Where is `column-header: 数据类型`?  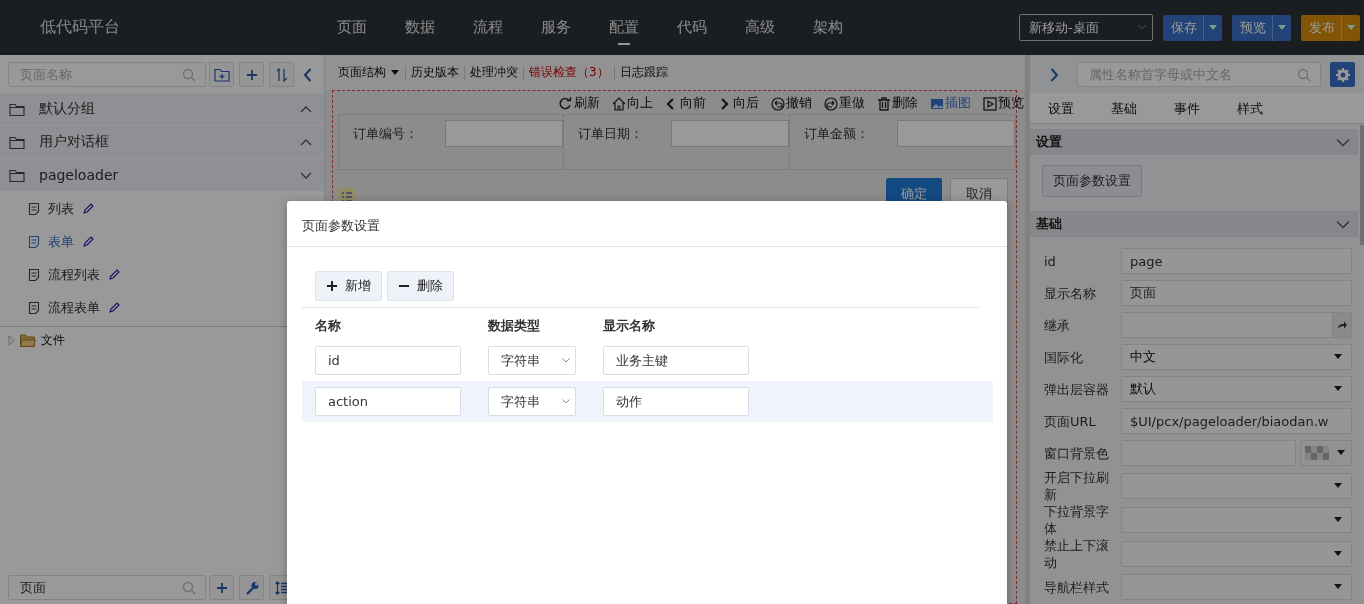
column-header: 数据类型 is located at coordinates (514, 326).